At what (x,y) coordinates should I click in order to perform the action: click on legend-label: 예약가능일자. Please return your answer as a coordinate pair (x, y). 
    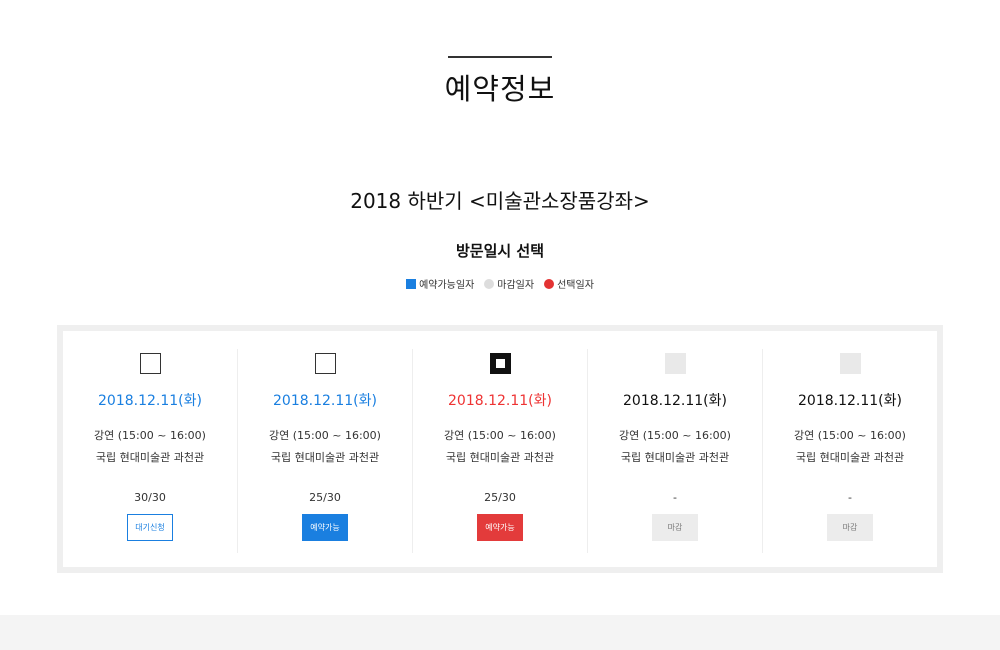
    Looking at the image, I should click on (447, 285).